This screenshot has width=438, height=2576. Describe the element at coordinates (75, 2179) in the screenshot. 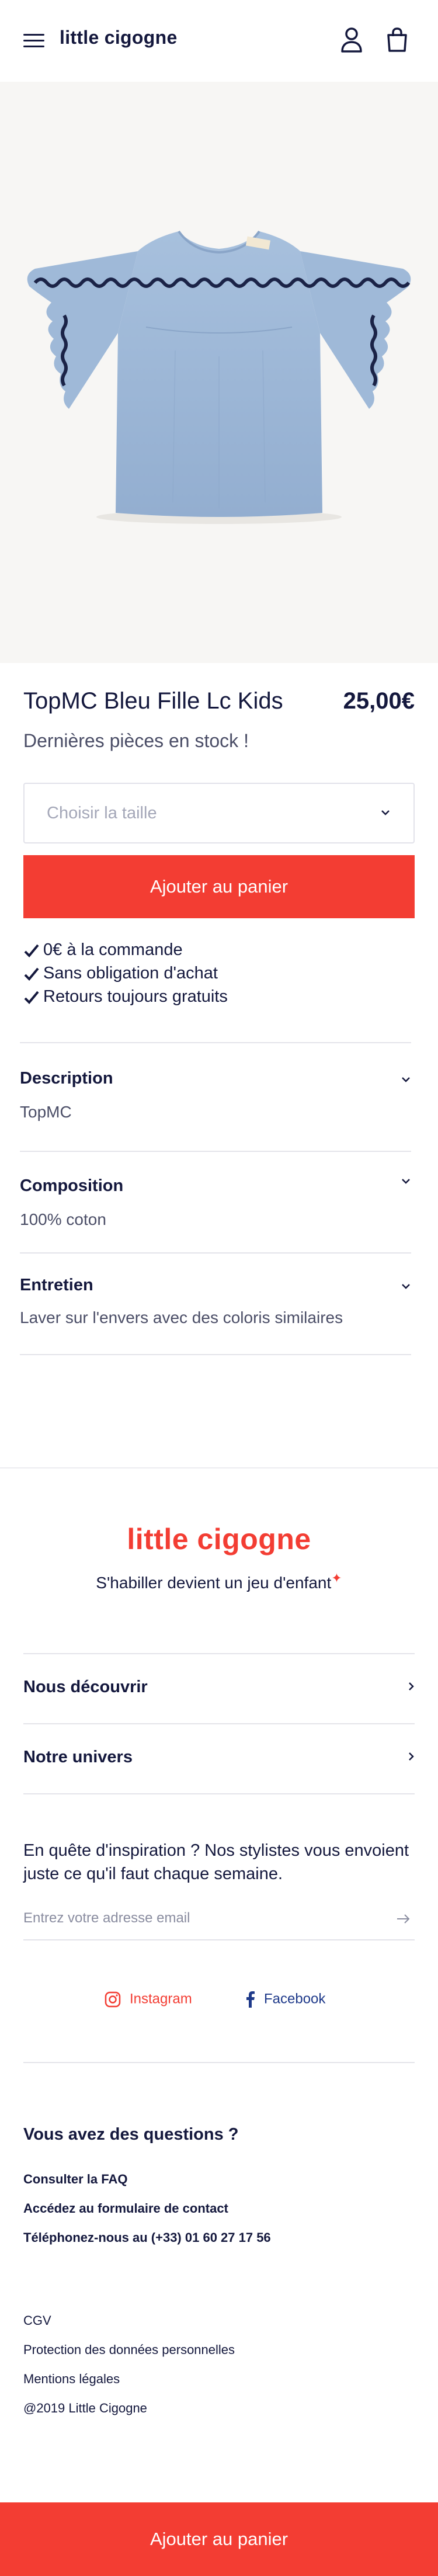

I see `faq-link: Consulter la FAQ` at that location.